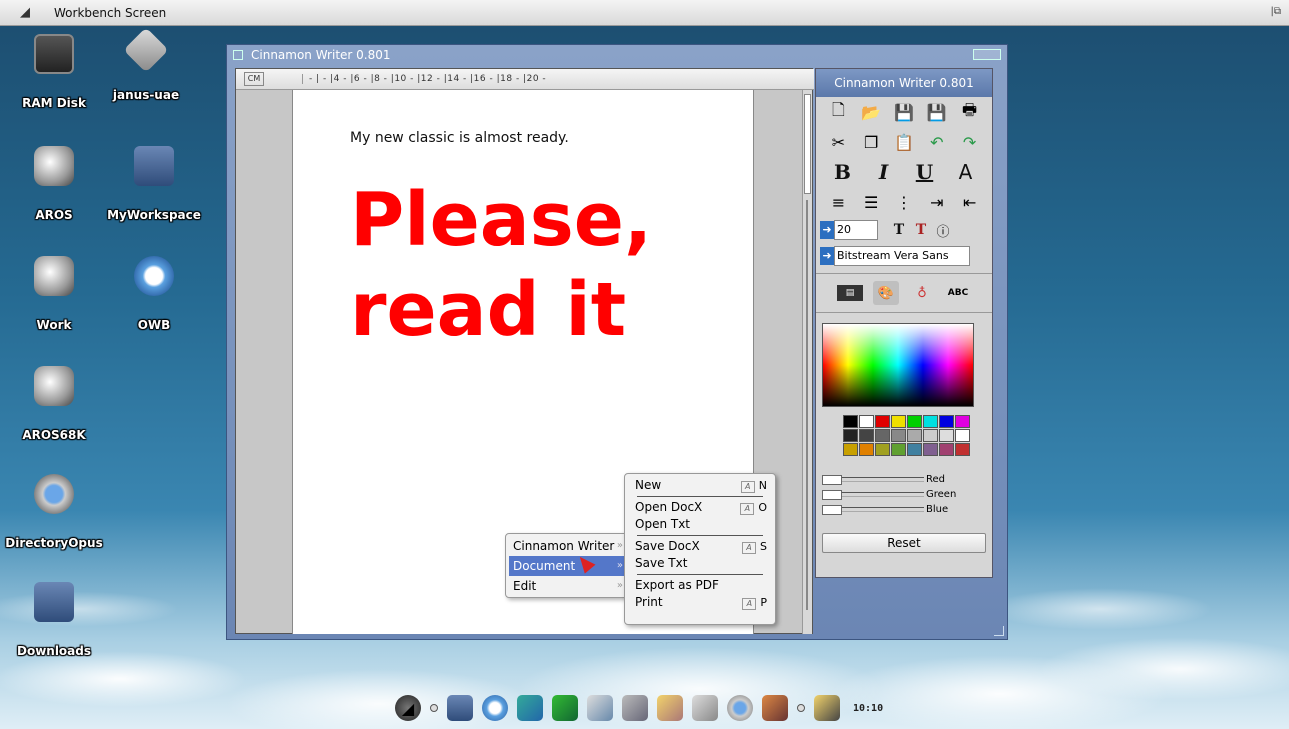  What do you see at coordinates (921, 230) in the screenshot?
I see `text-background-icon: T` at bounding box center [921, 230].